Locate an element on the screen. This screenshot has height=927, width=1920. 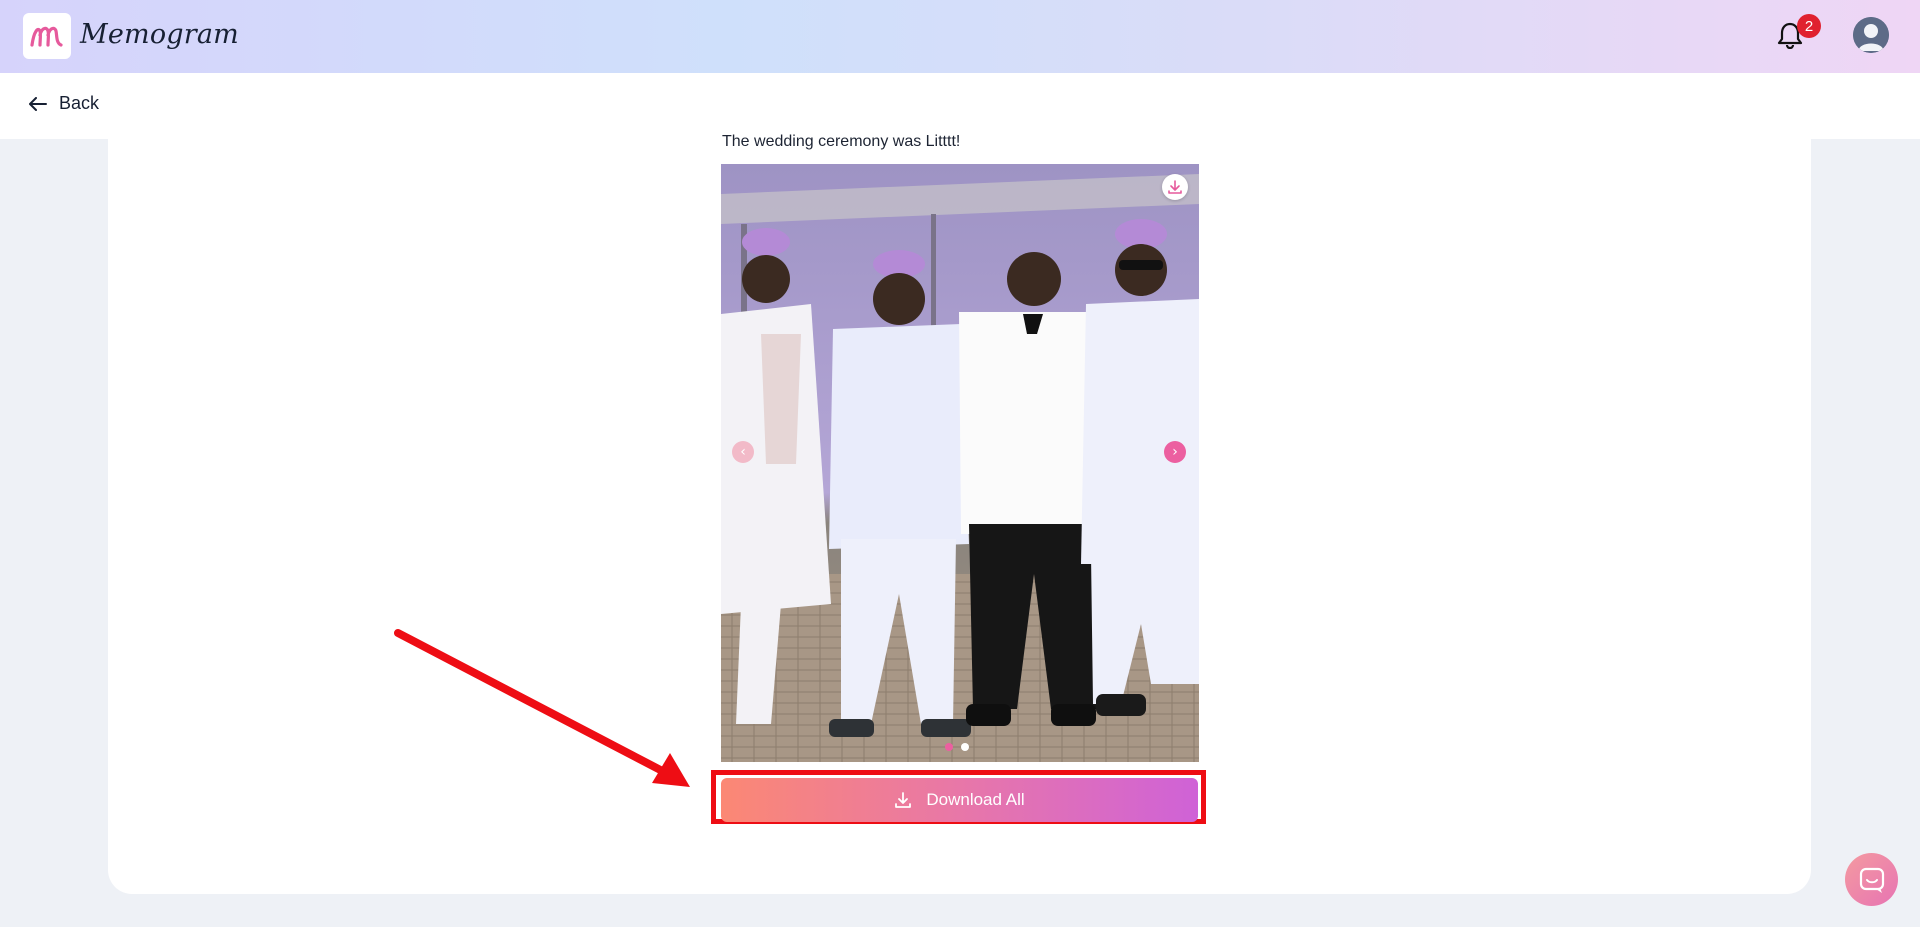
annotation-arrow is located at coordinates (542, 708).